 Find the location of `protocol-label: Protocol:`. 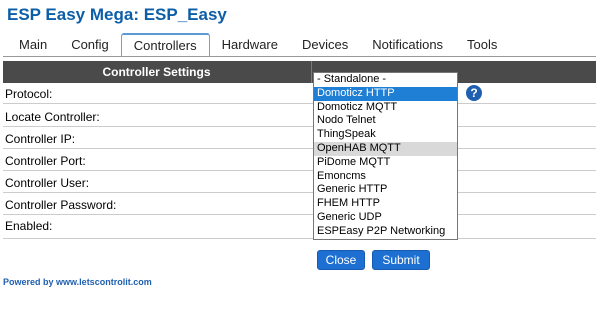

protocol-label: Protocol: is located at coordinates (29, 94).